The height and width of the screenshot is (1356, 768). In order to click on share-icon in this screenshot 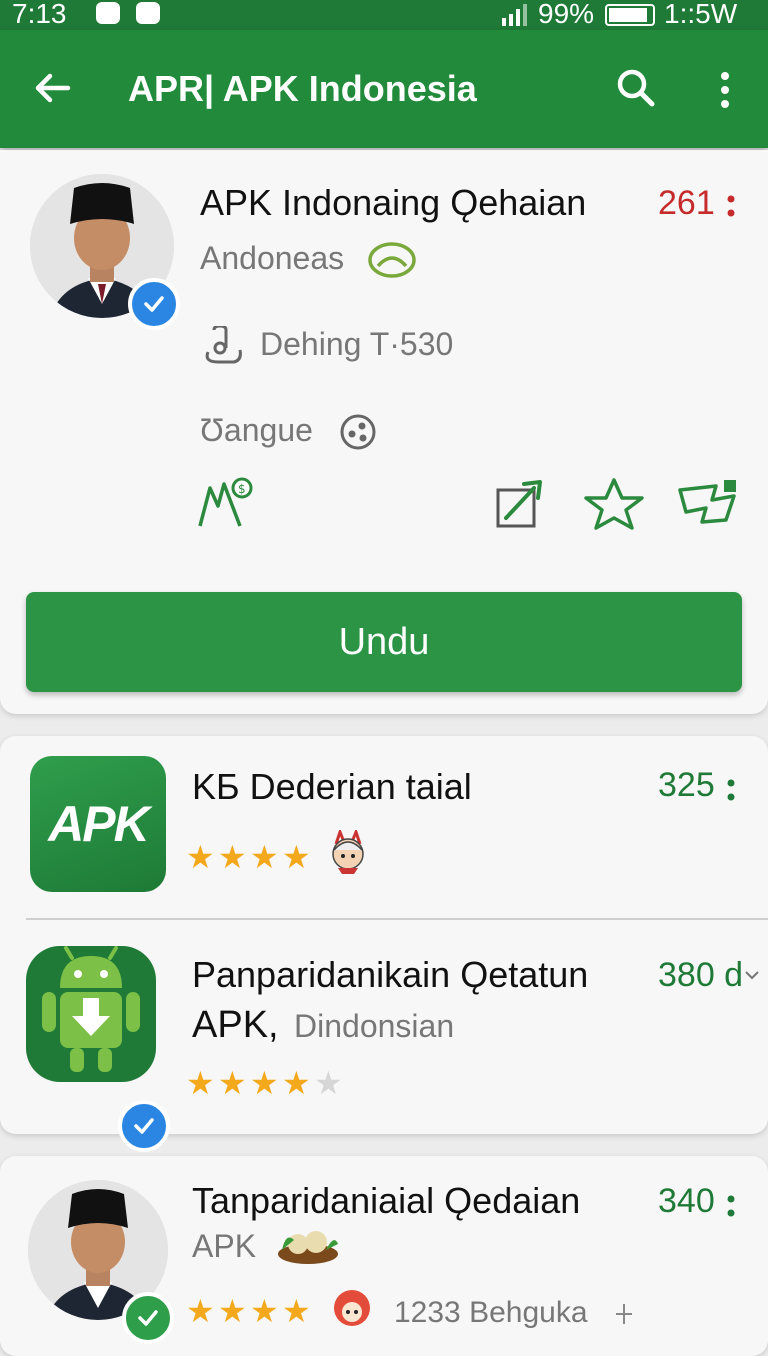, I will do `click(520, 505)`.